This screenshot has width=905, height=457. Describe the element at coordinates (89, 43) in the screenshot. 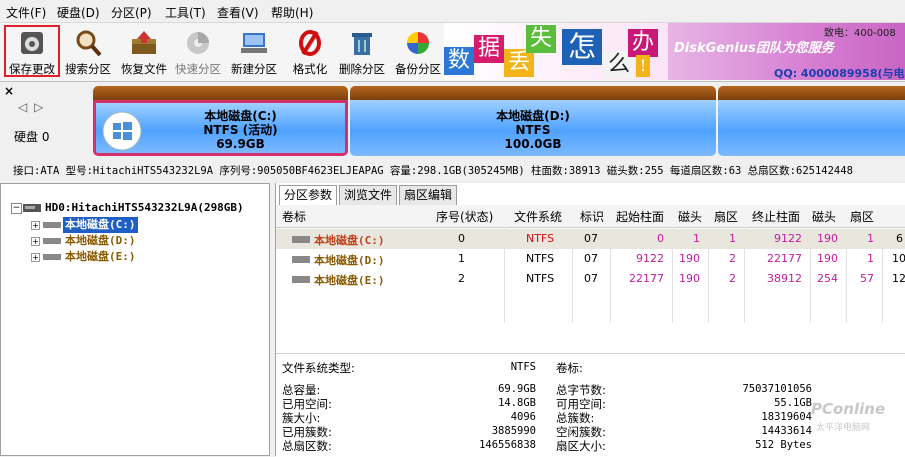

I see `magnifier-icon` at that location.